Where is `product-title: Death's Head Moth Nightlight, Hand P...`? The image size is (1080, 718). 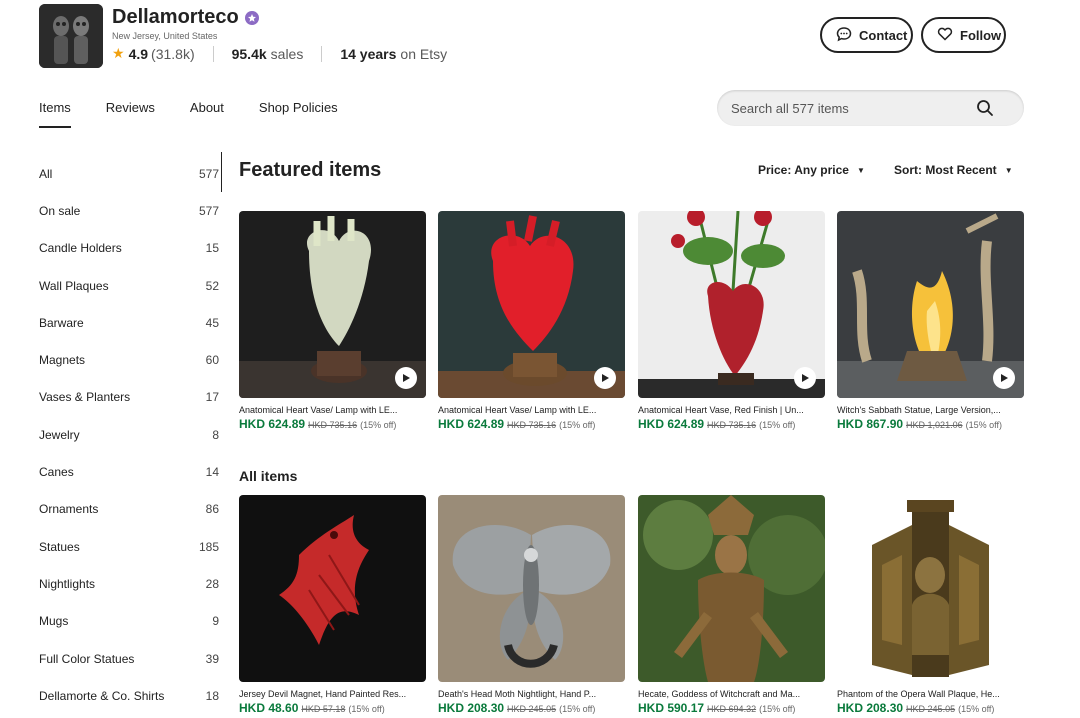
product-title: Death's Head Moth Nightlight, Hand P... is located at coordinates (530, 694).